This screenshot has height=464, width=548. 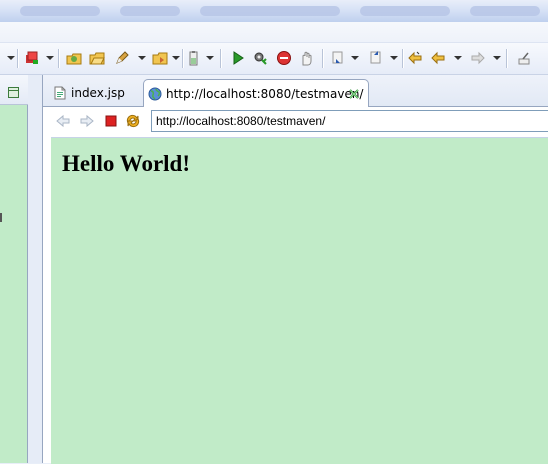 What do you see at coordinates (415, 58) in the screenshot?
I see `last-edit-icon` at bounding box center [415, 58].